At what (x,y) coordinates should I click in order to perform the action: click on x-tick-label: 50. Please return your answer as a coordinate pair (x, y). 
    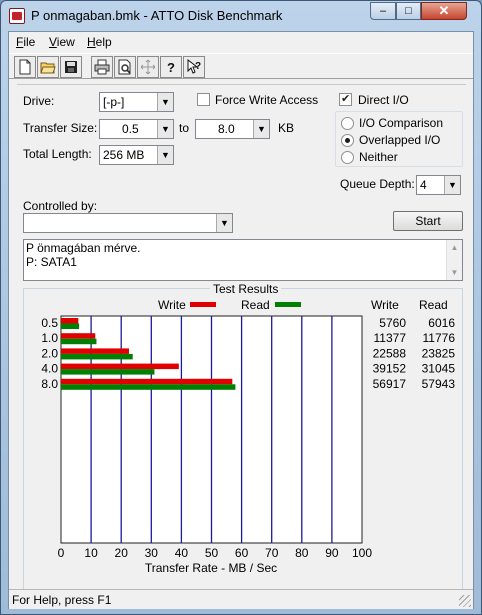
    Looking at the image, I should click on (212, 553).